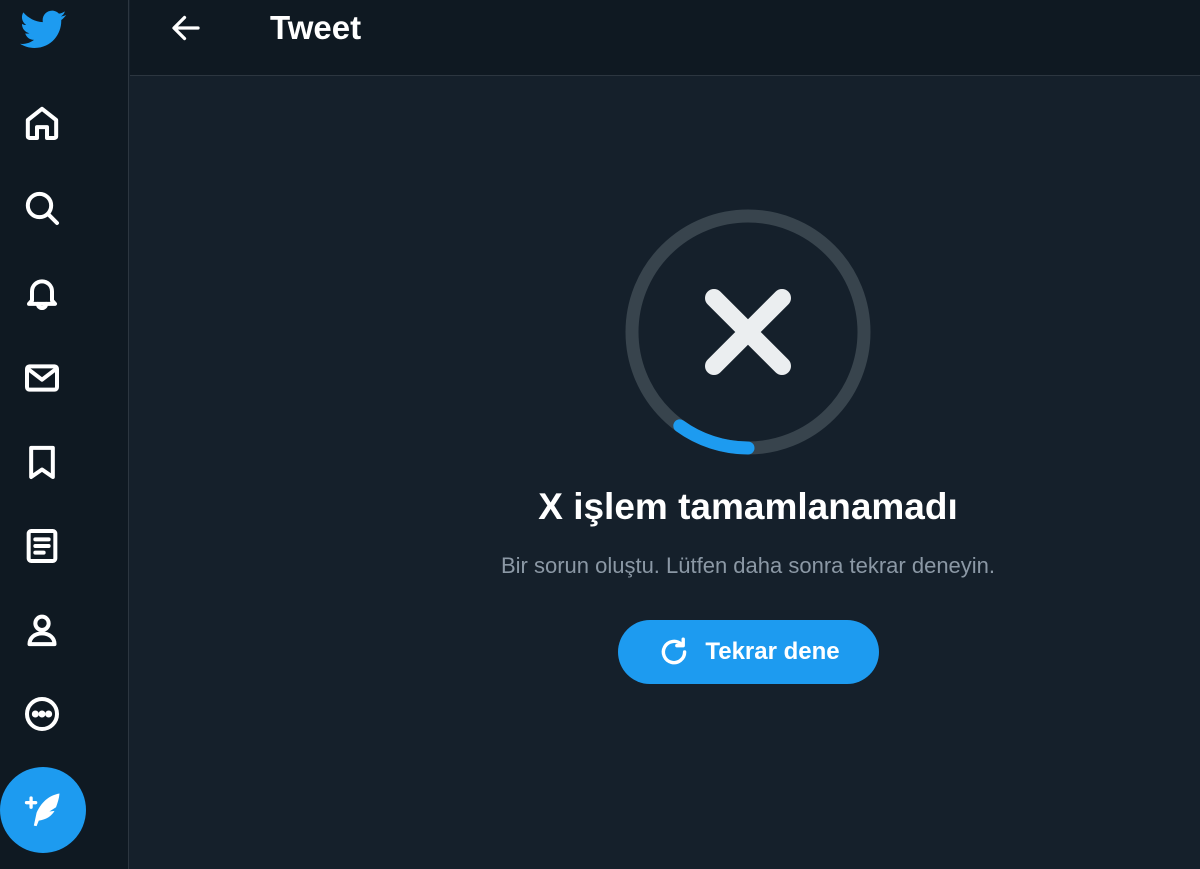  I want to click on compose-tweet-button, so click(43, 810).